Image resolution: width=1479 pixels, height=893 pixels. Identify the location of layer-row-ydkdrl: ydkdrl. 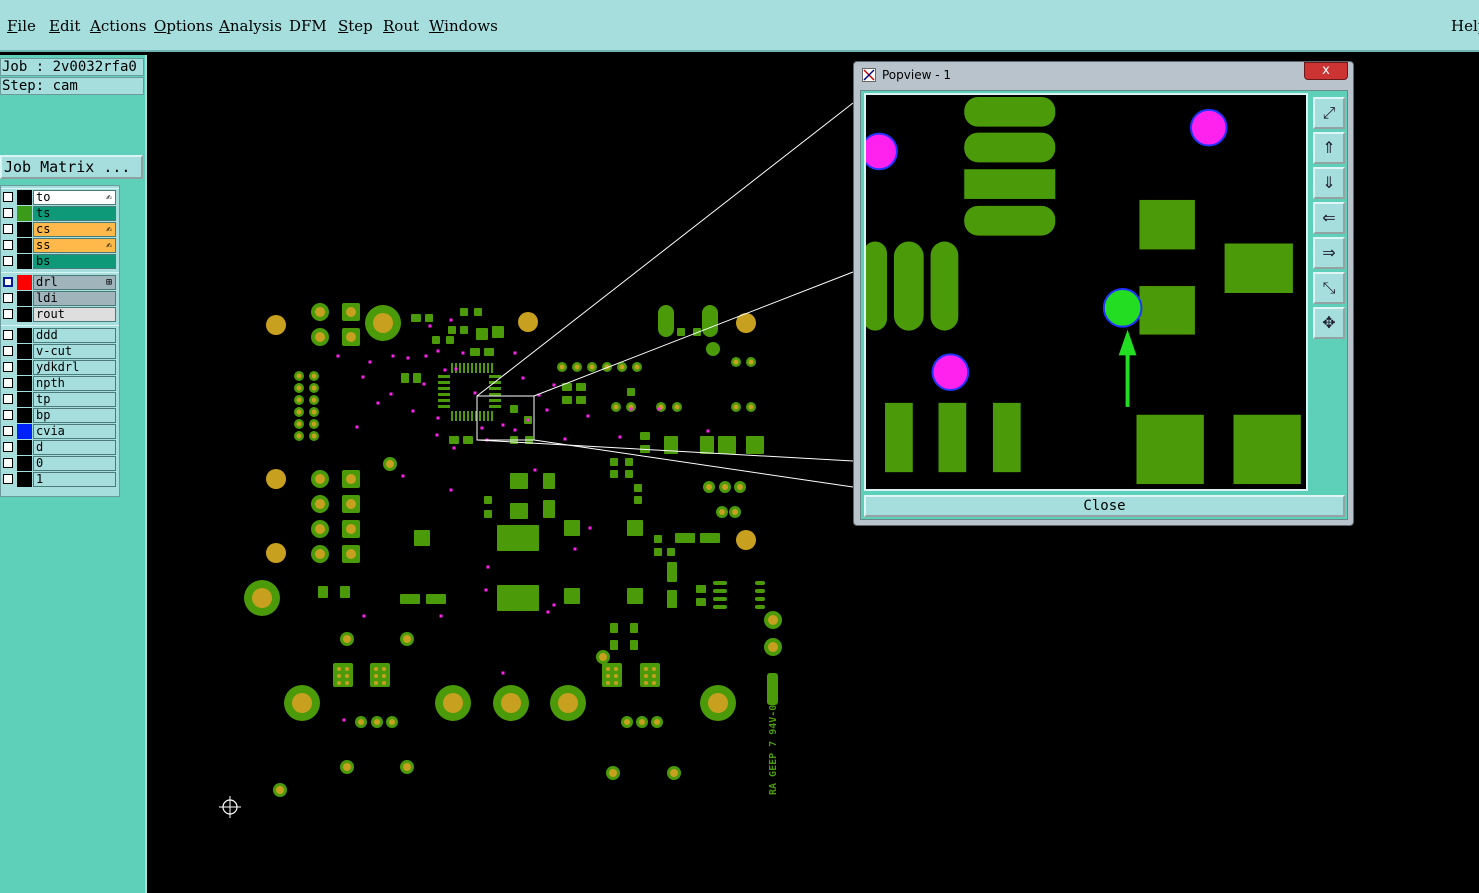
(60, 367).